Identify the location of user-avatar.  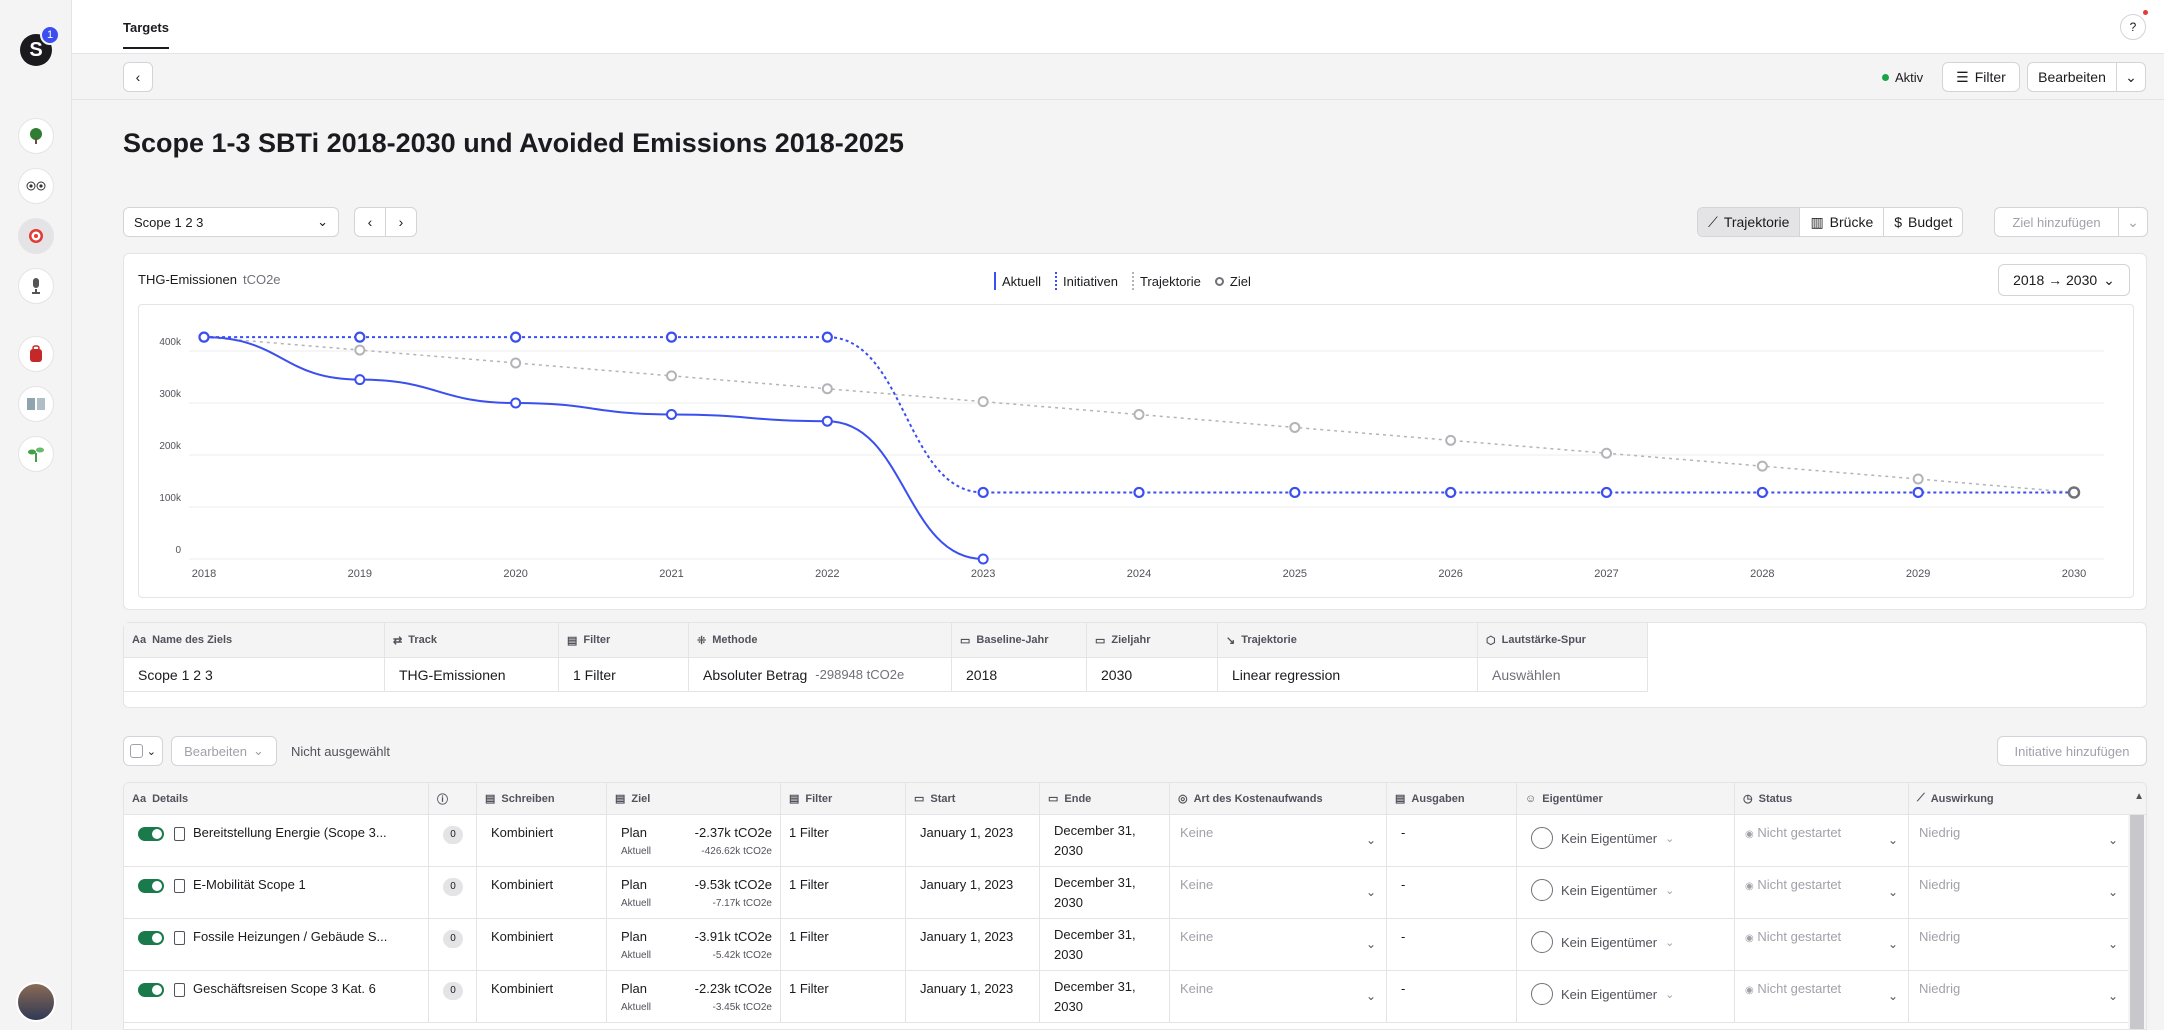
(36, 1002).